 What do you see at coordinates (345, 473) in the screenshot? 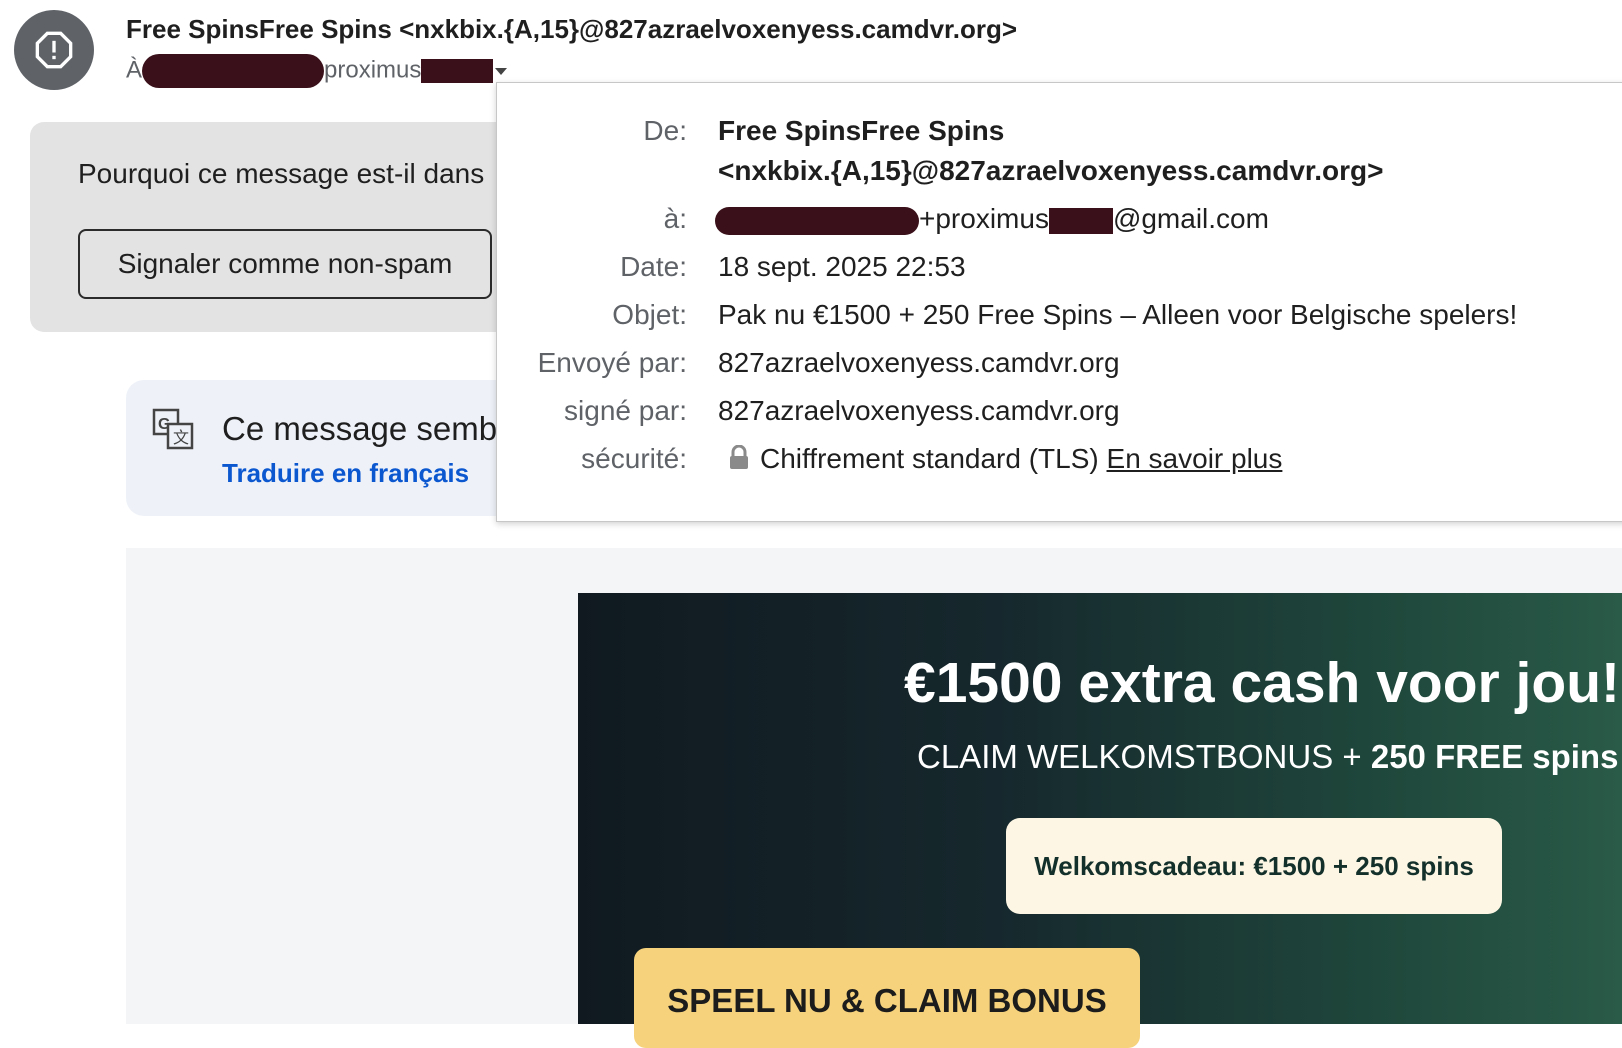
I see `translate-link: Traduire en français` at bounding box center [345, 473].